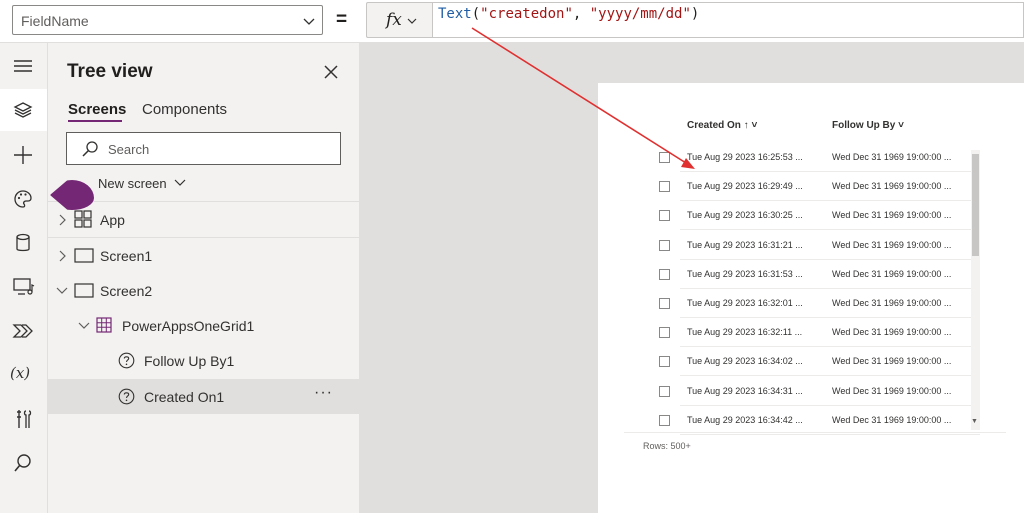 Image resolution: width=1024 pixels, height=513 pixels. What do you see at coordinates (112, 220) in the screenshot?
I see `tree-item-label: App` at bounding box center [112, 220].